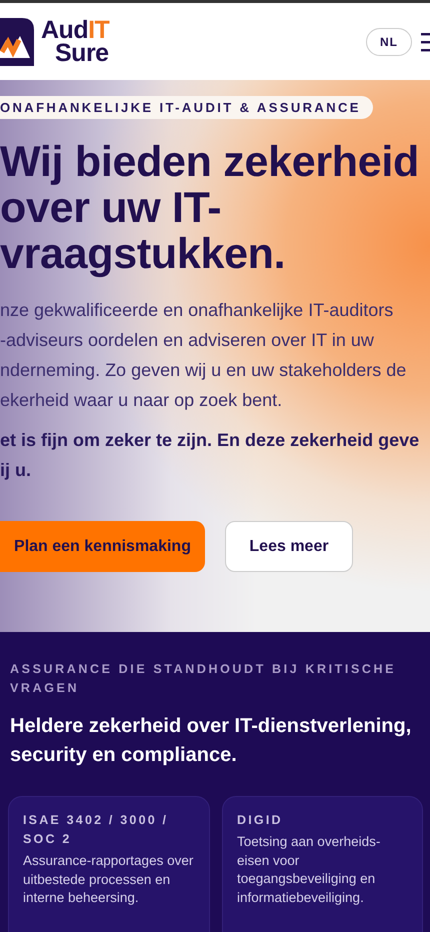 The width and height of the screenshot is (430, 932). What do you see at coordinates (211, 741) in the screenshot?
I see `section-title: Heldere zekerheid over IT-dienstverlening, security en compliance.` at bounding box center [211, 741].